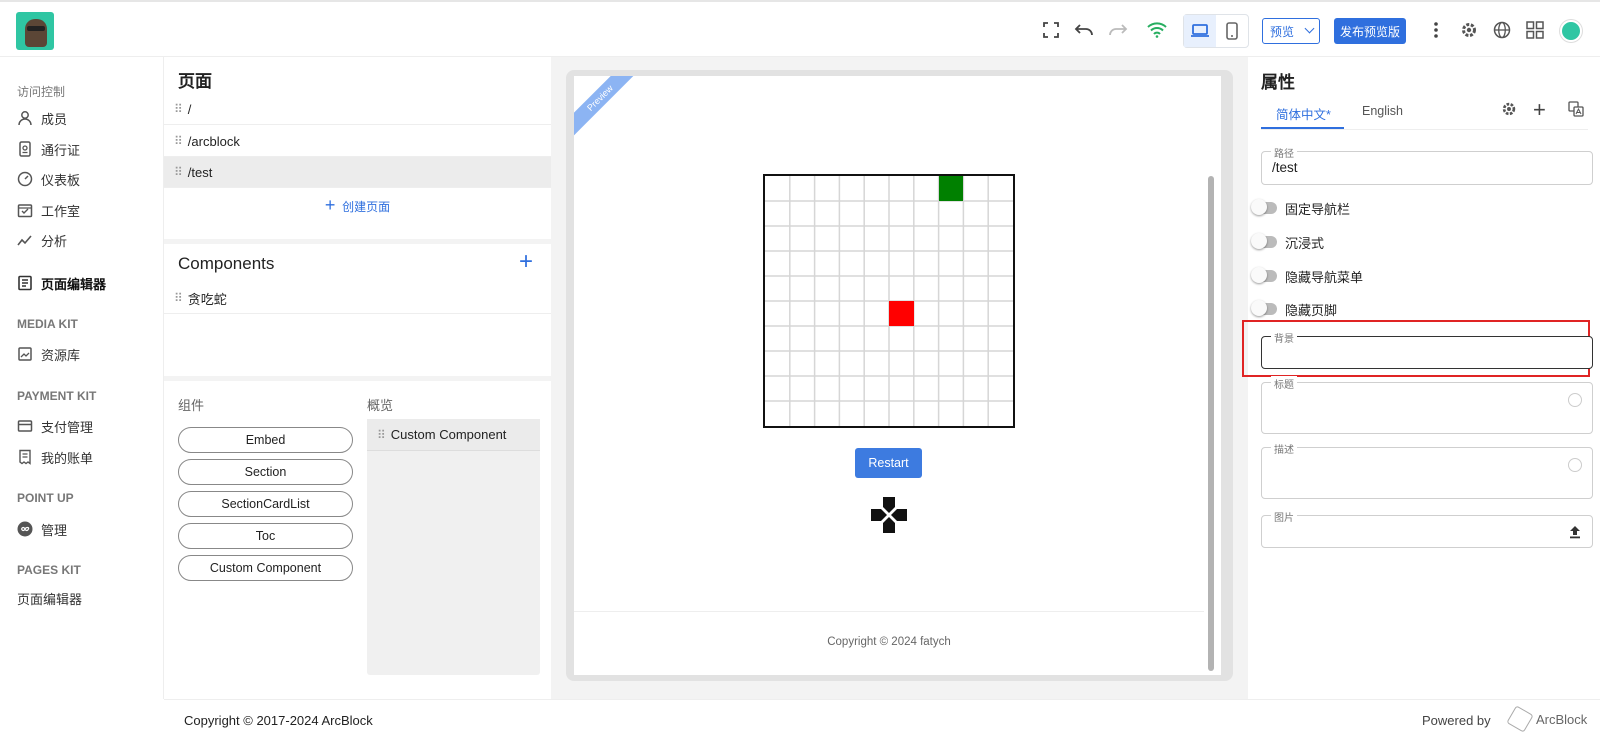  Describe the element at coordinates (48, 179) in the screenshot. I see `sidebar-item-dashboard: 仪表板` at that location.